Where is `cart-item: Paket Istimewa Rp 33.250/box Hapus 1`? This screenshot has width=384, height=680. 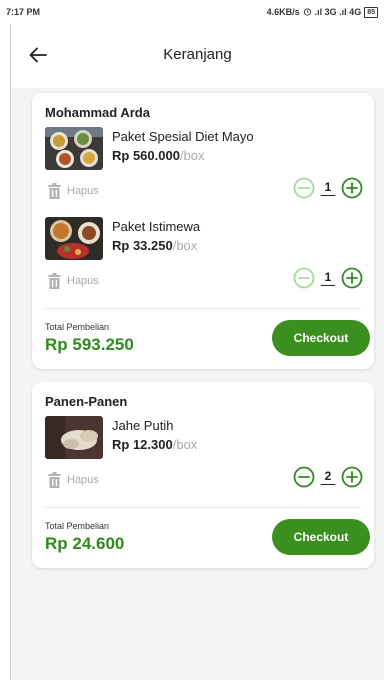 cart-item: Paket Istimewa Rp 33.250/box Hapus 1 is located at coordinates (204, 257).